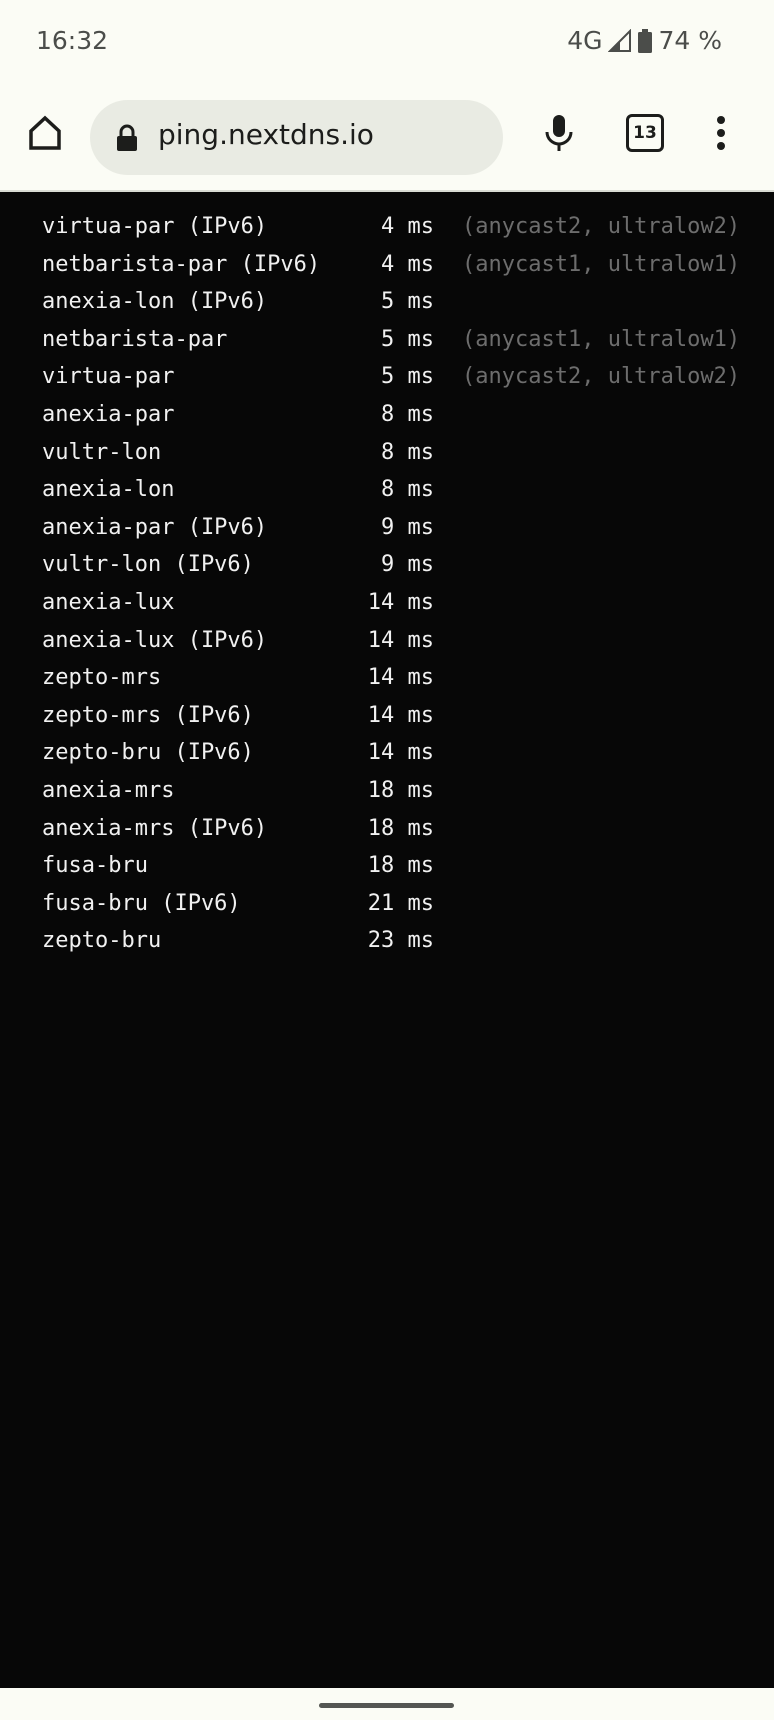 This screenshot has width=774, height=1720. I want to click on more-vert-icon, so click(721, 133).